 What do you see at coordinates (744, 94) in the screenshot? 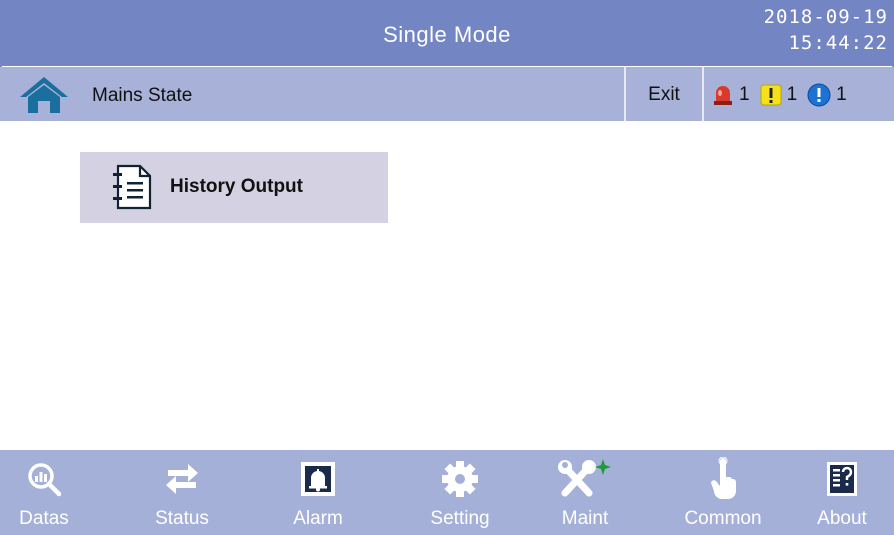
I see `alarm-critical-count: 1` at bounding box center [744, 94].